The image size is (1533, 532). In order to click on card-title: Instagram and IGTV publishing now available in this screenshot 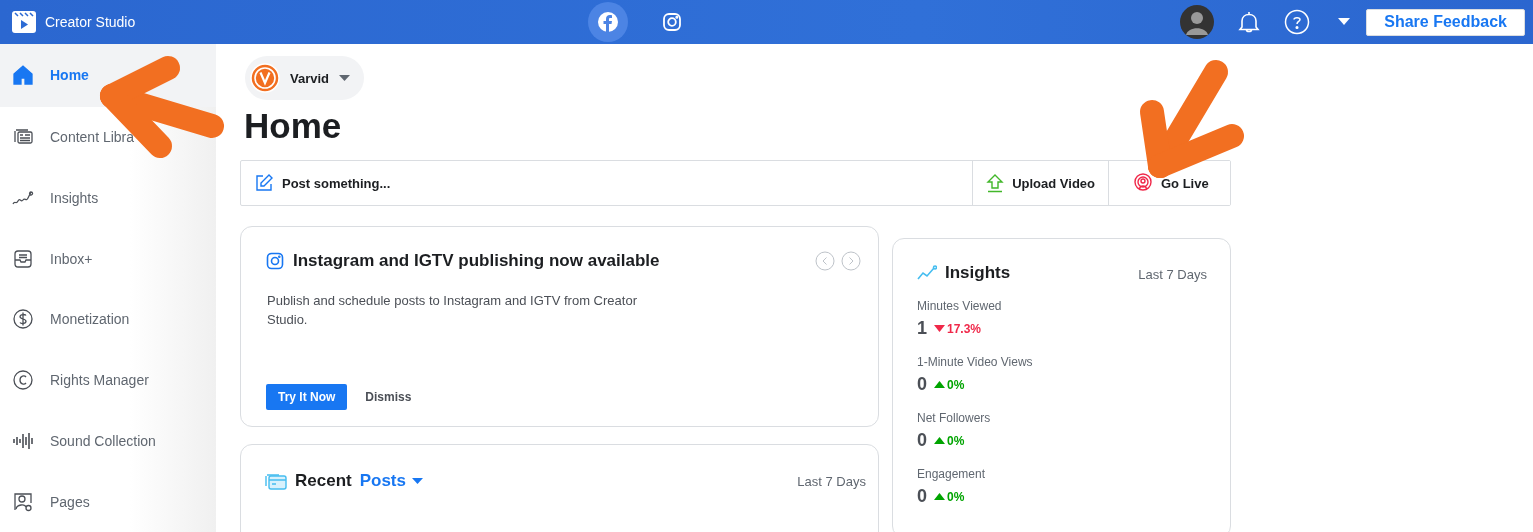, I will do `click(477, 261)`.